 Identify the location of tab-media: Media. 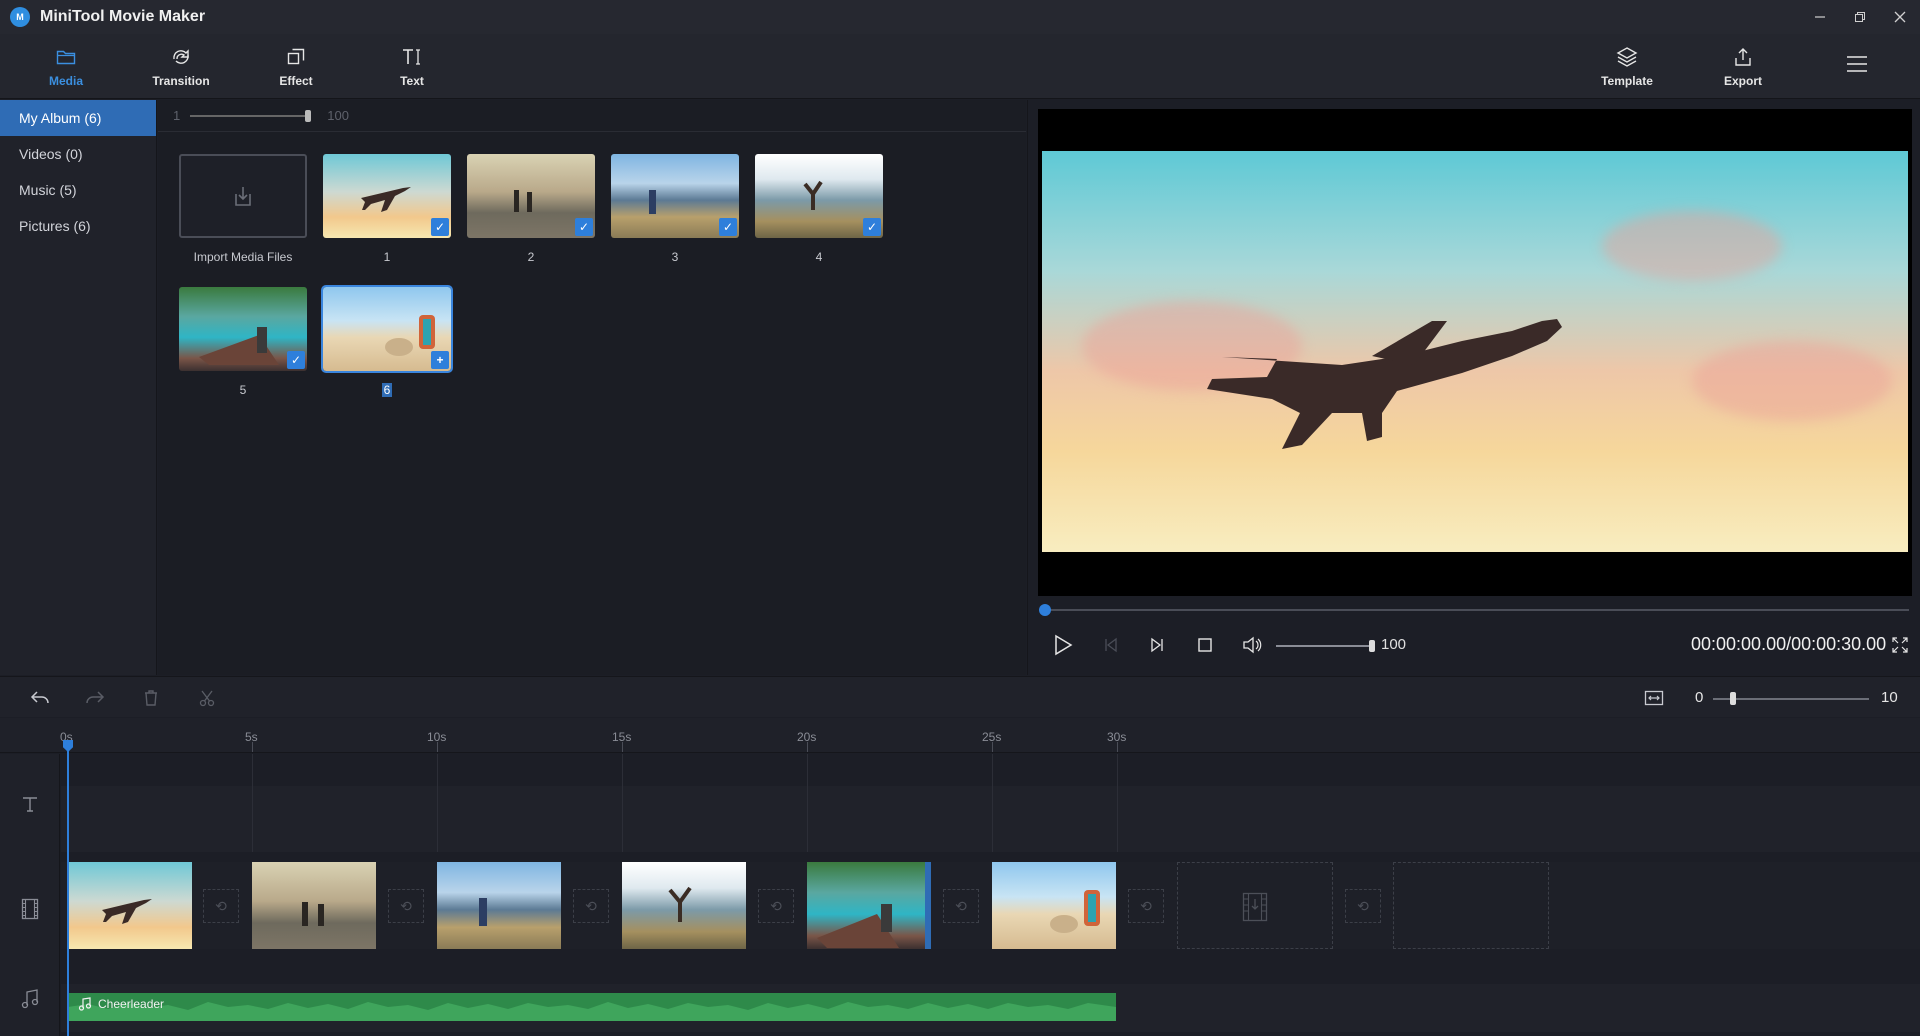
(66, 66).